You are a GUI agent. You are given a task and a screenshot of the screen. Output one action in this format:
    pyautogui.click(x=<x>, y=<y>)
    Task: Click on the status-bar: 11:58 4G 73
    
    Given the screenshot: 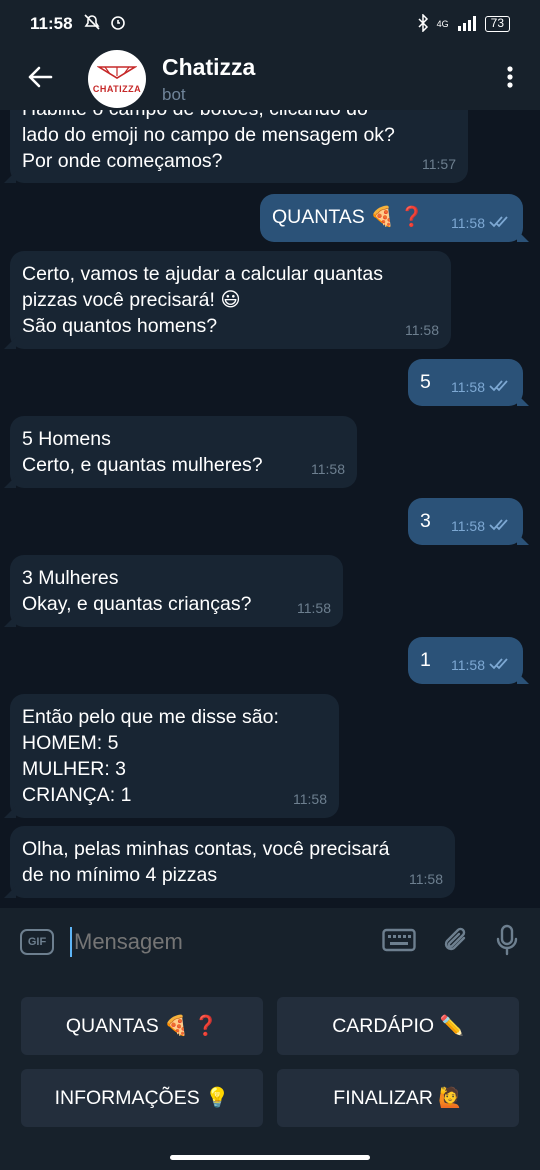 What is the action you would take?
    pyautogui.click(x=270, y=24)
    